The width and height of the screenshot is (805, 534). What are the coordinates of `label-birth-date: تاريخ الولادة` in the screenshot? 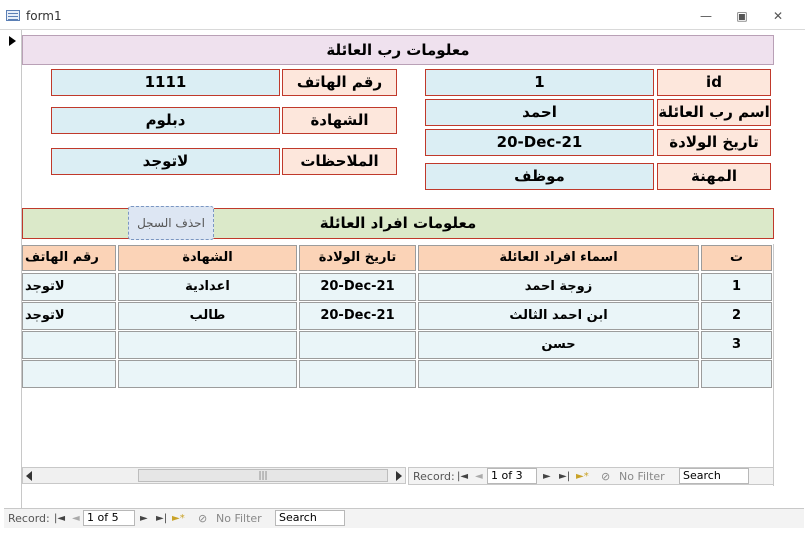 It's located at (714, 142).